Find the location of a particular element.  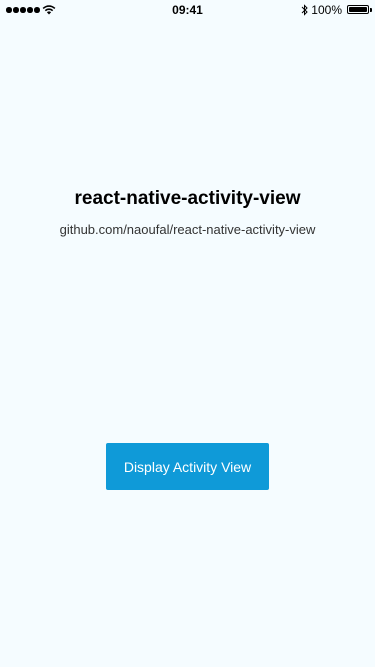

battery-percent: 100% is located at coordinates (326, 10).